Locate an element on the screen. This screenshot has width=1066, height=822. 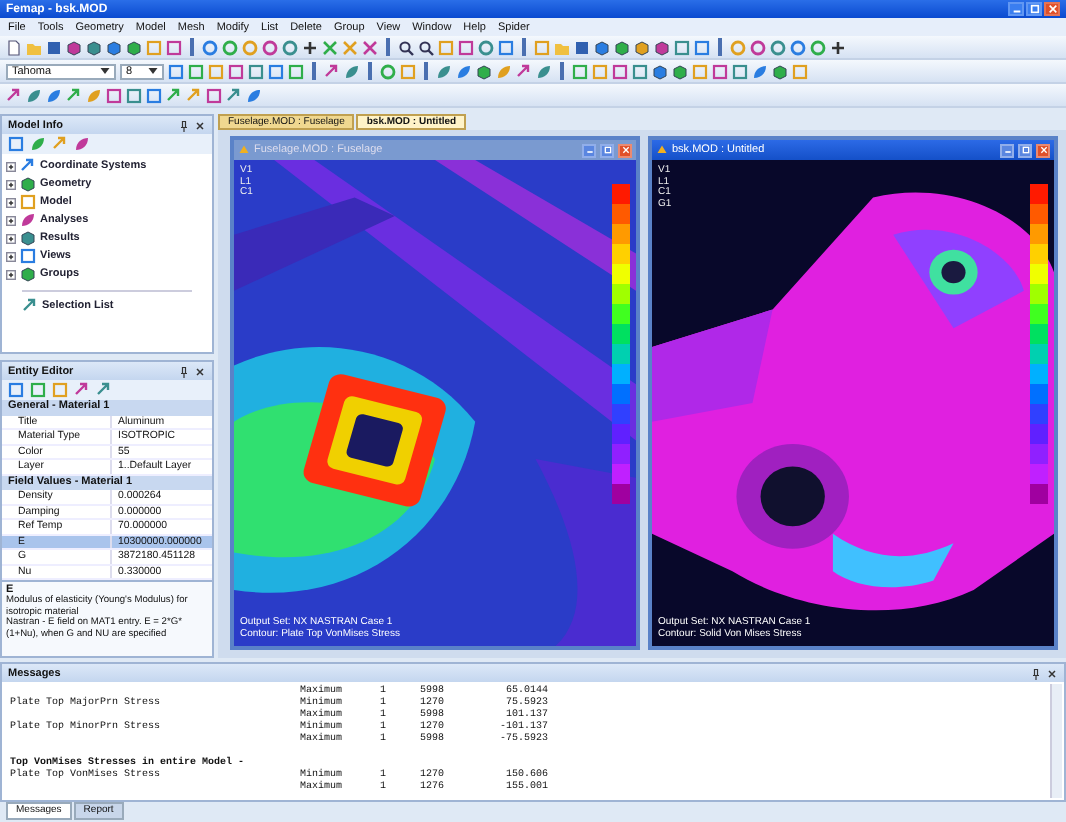
caret-icon is located at coordinates (153, 71).